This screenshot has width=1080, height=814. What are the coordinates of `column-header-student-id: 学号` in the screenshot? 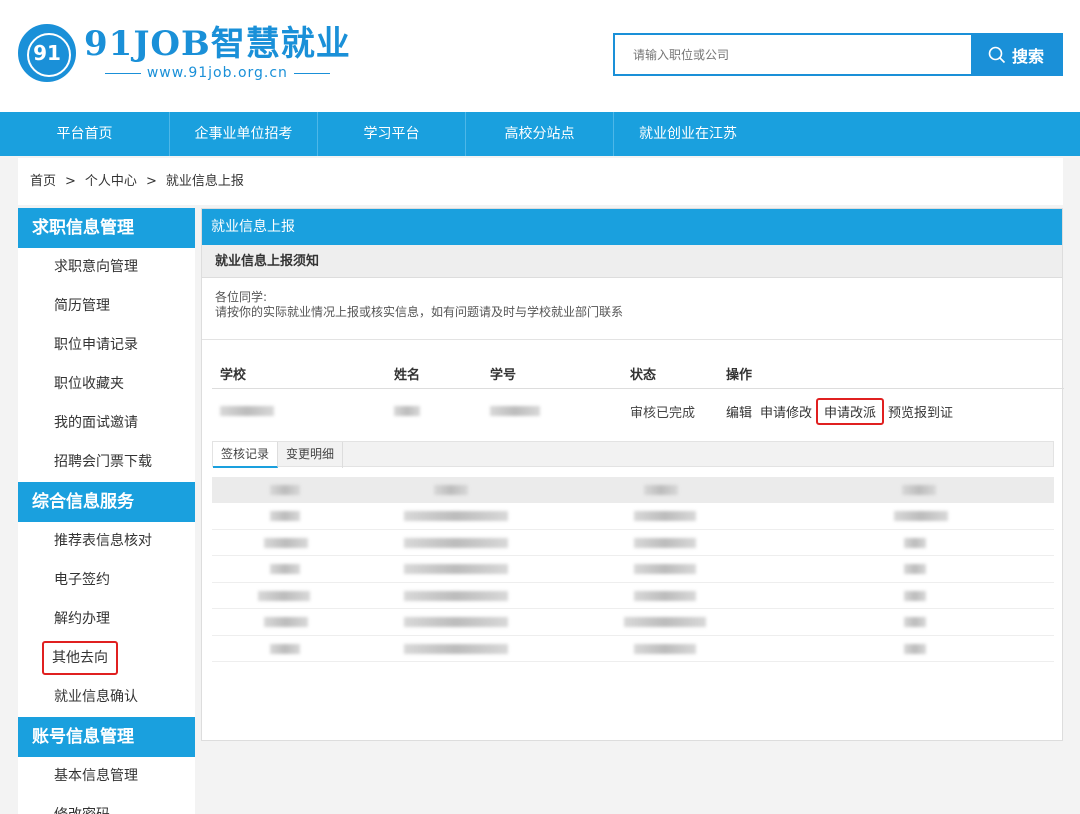 It's located at (503, 375).